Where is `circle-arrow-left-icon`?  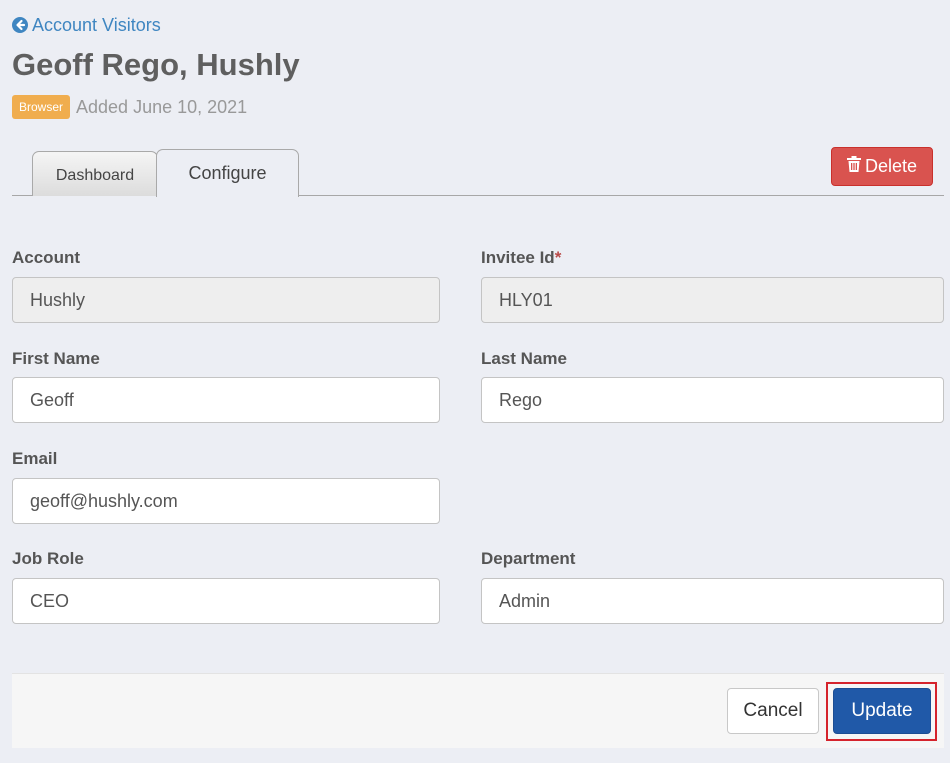 circle-arrow-left-icon is located at coordinates (20, 25).